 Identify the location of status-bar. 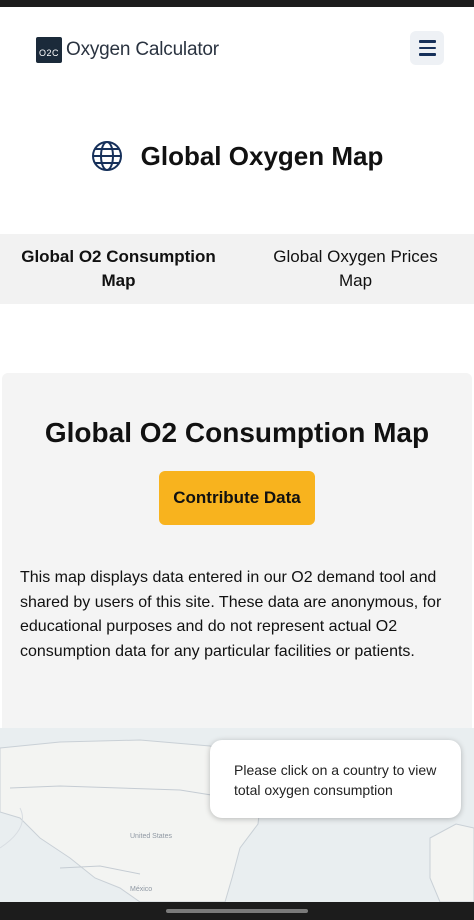
(237, 3).